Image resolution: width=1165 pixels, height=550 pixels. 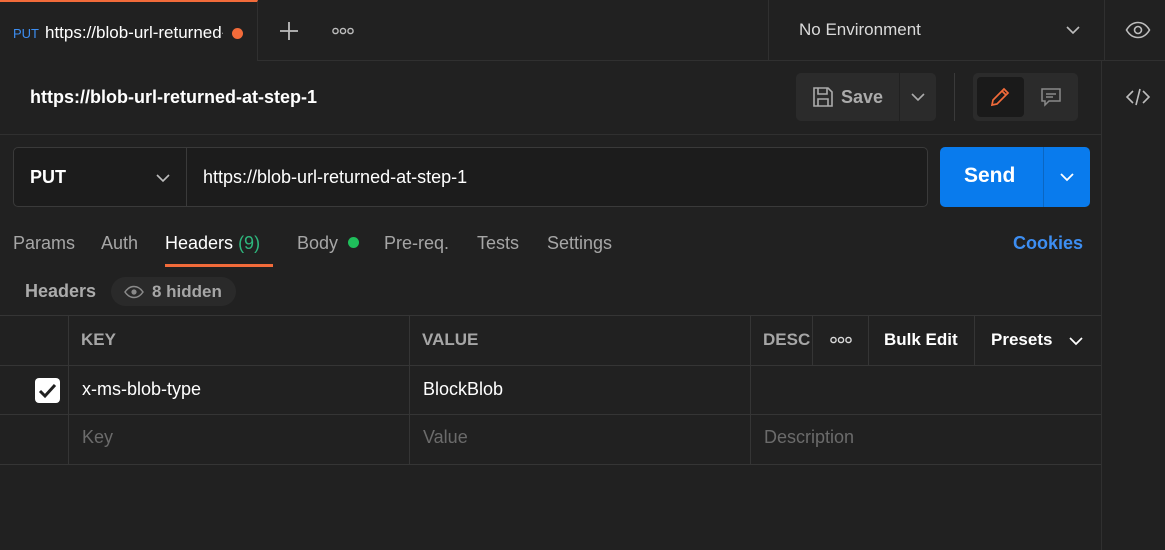 I want to click on pencil-icon, so click(x=1000, y=98).